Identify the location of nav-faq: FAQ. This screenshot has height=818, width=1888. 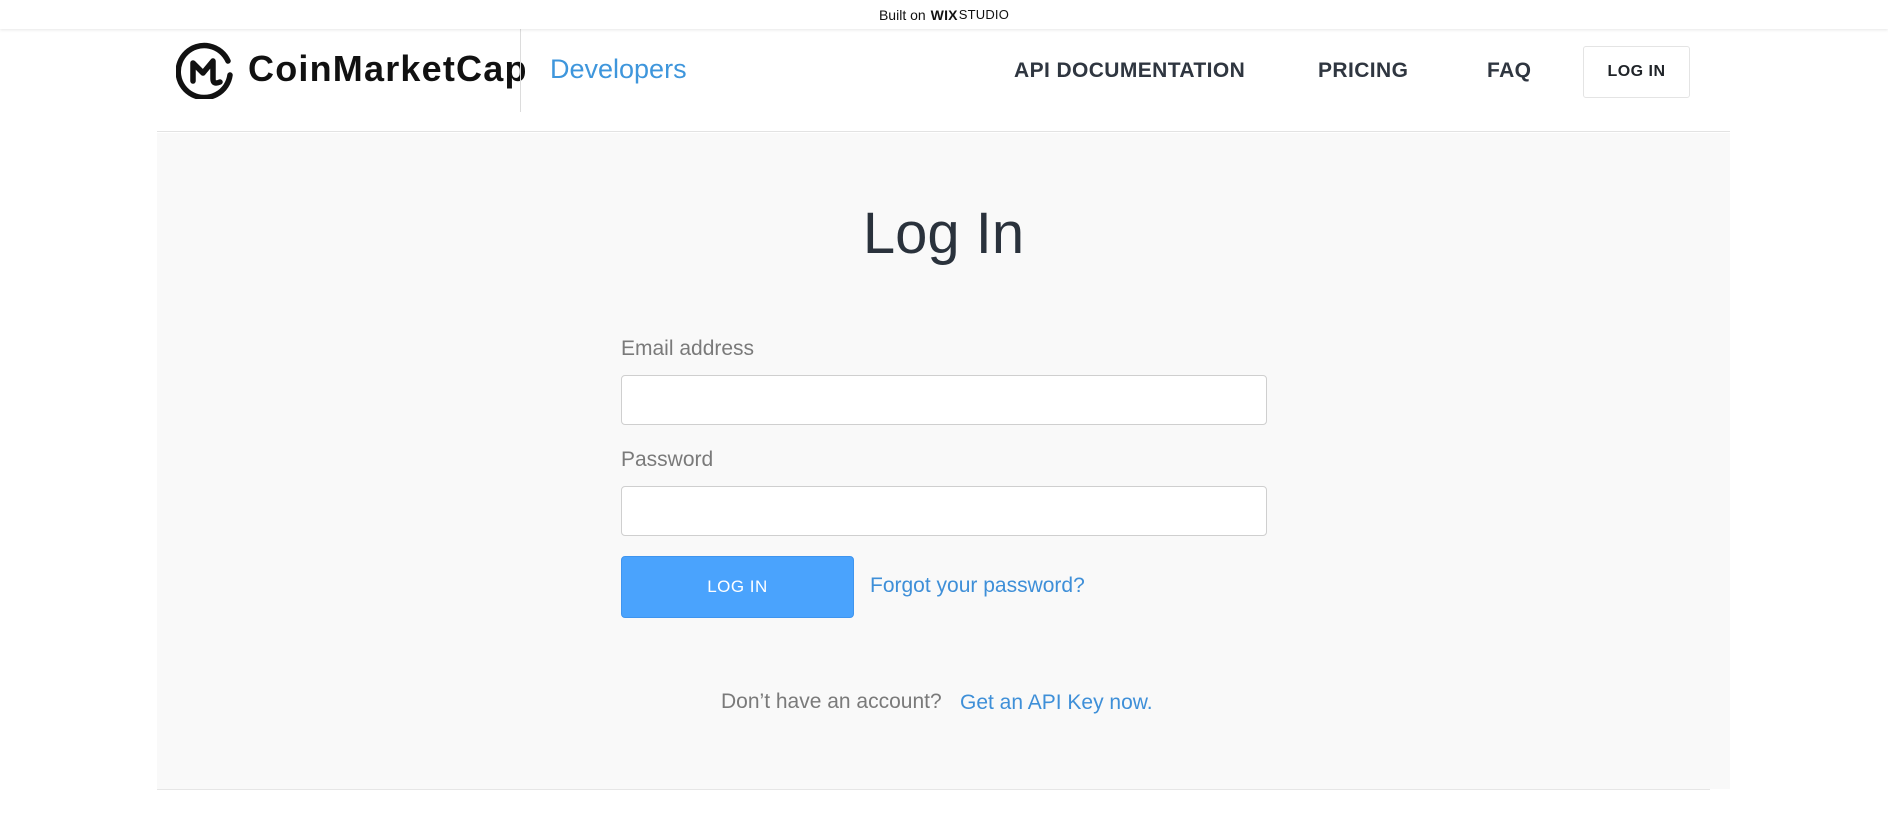
(1509, 71).